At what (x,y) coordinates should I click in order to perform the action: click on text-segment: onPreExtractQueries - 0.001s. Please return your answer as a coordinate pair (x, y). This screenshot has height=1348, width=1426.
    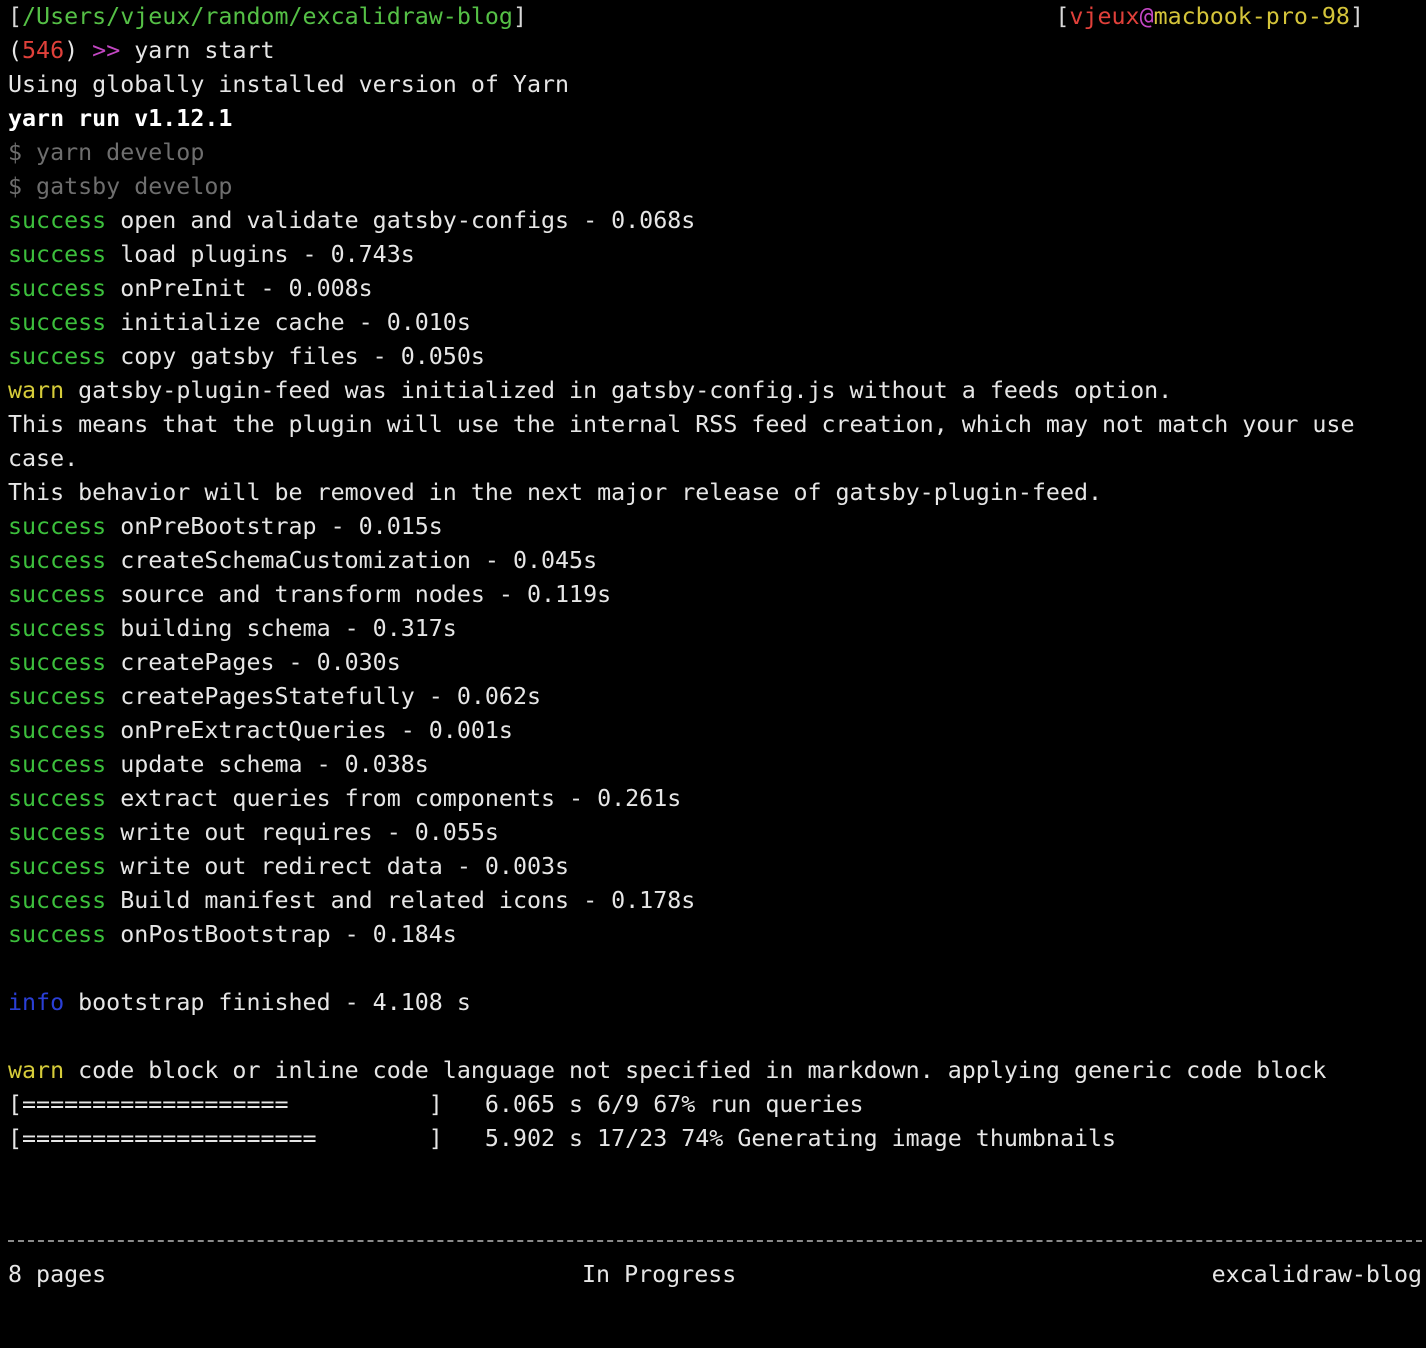
    Looking at the image, I should click on (309, 730).